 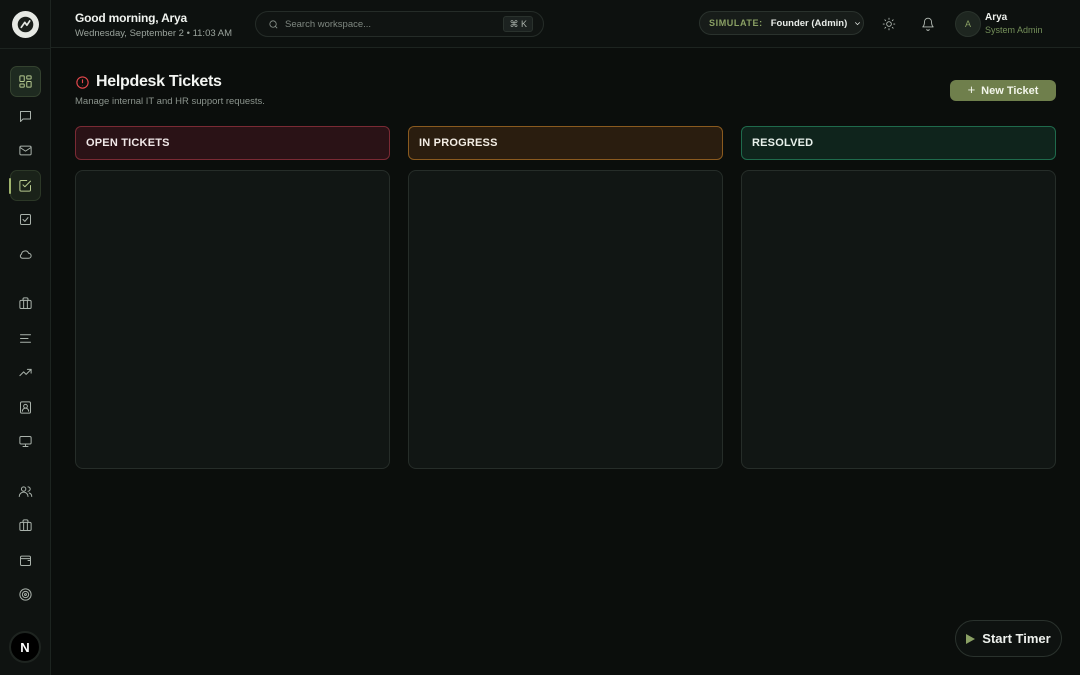 I want to click on trending-icon, so click(x=25, y=372).